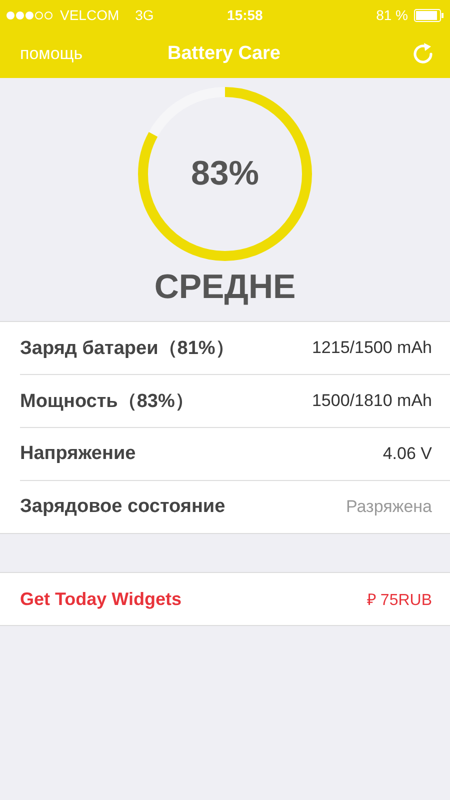 The height and width of the screenshot is (800, 450). Describe the element at coordinates (107, 402) in the screenshot. I see `stat-label: Мощность（83%）` at that location.